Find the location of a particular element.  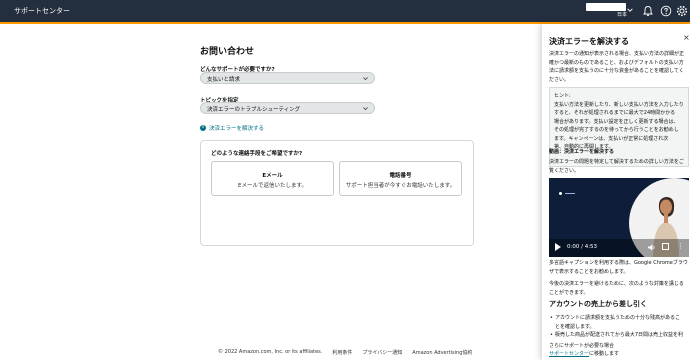

help-intro-line: 決済エラーの通知が表示される場合、支払い方法の詳細が正 is located at coordinates (617, 54).